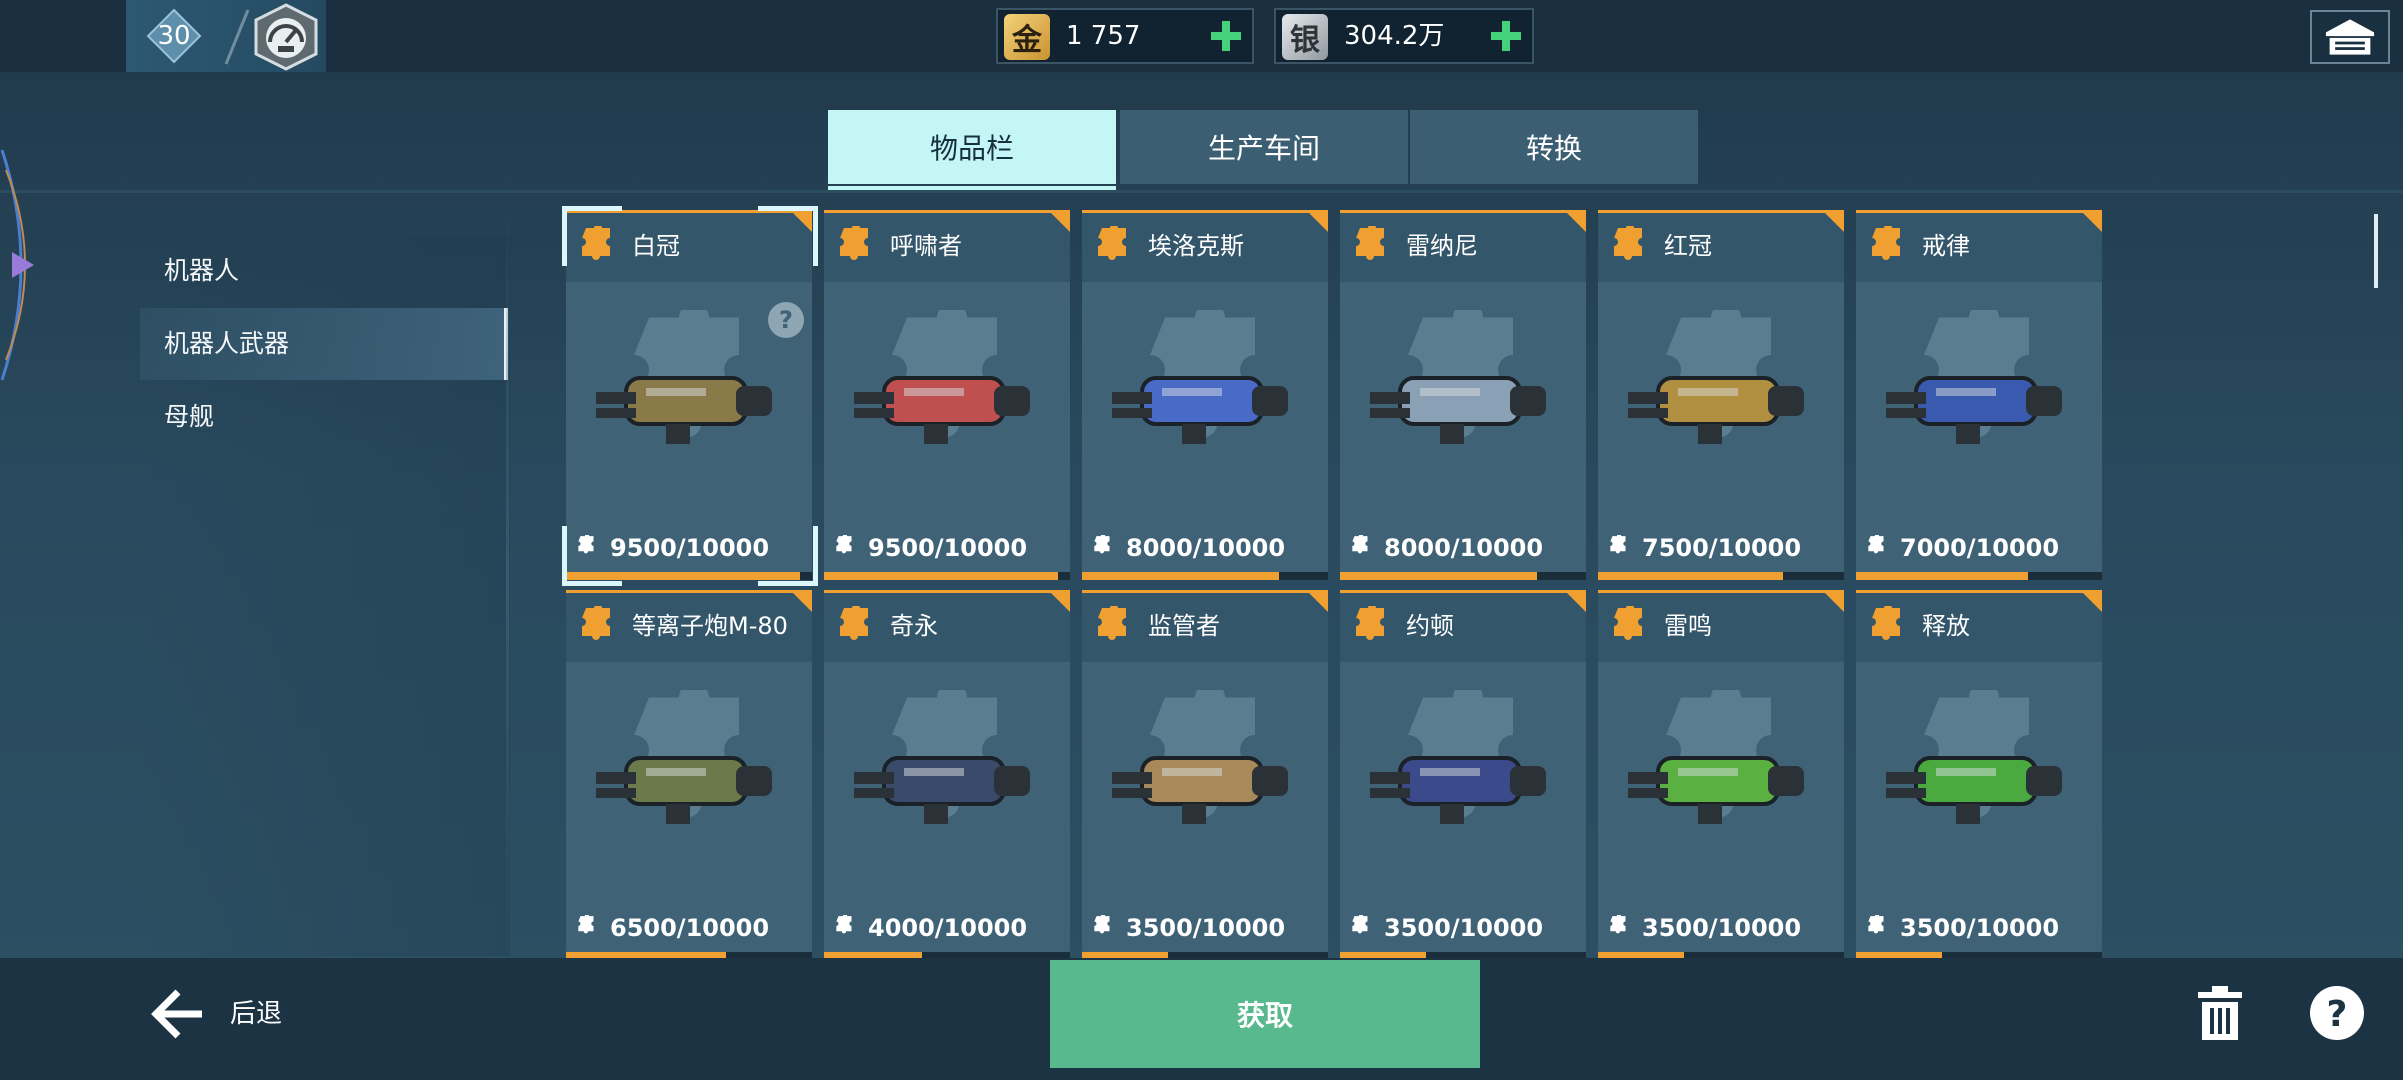 This screenshot has height=1080, width=2403. I want to click on weapon-card: 埃洛克斯 8000/10000, so click(1205, 395).